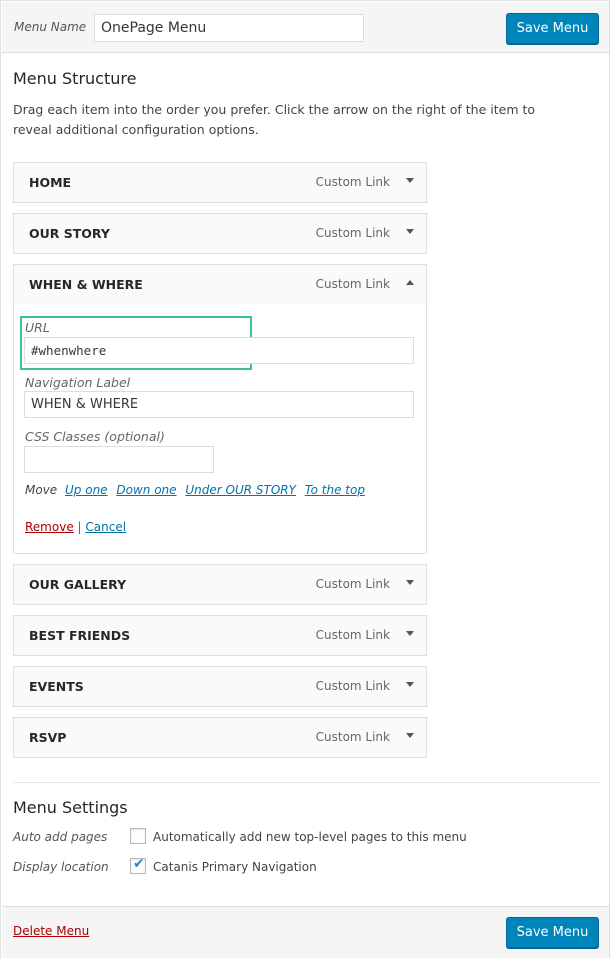 Image resolution: width=610 pixels, height=958 pixels. I want to click on auto-add-pages-label: Auto add pages, so click(60, 837).